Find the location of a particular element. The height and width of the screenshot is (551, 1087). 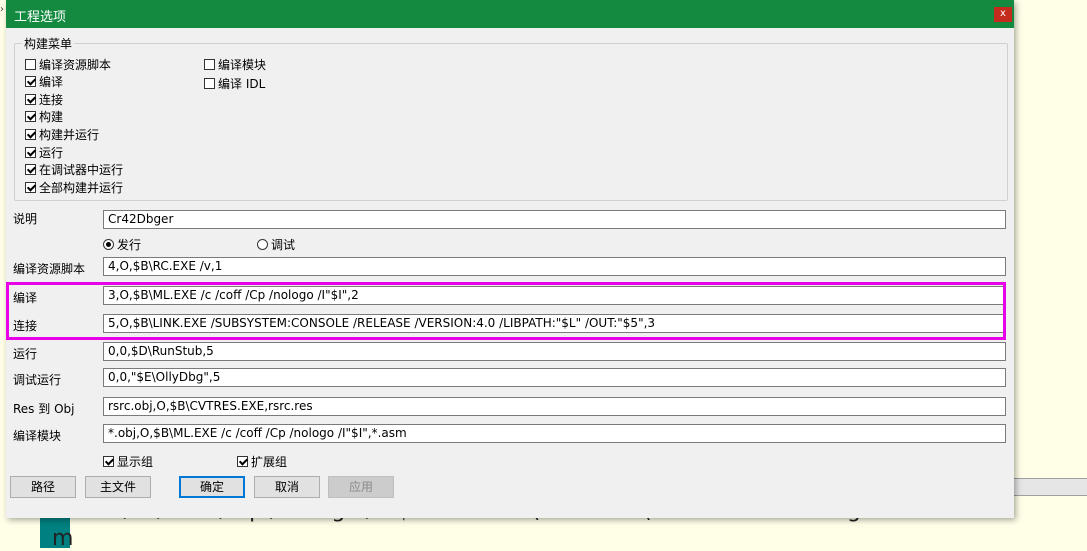

debug-radio-indicator is located at coordinates (262, 244).